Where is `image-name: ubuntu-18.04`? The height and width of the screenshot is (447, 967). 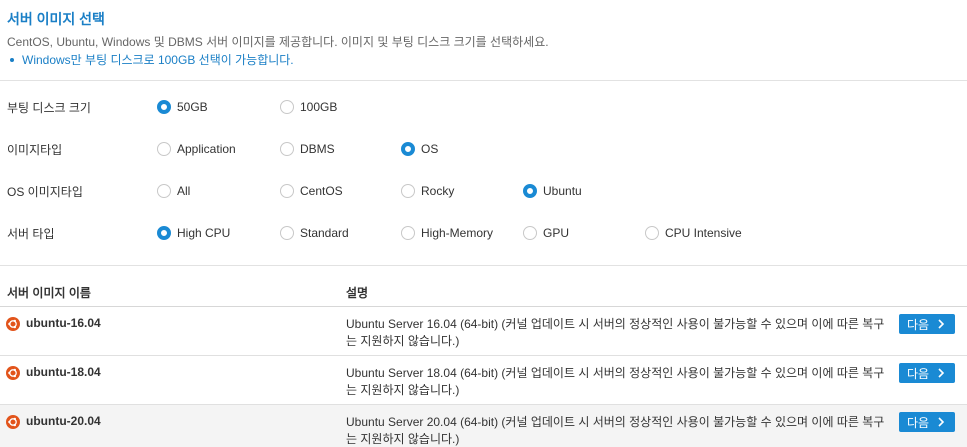
image-name: ubuntu-18.04 is located at coordinates (63, 372).